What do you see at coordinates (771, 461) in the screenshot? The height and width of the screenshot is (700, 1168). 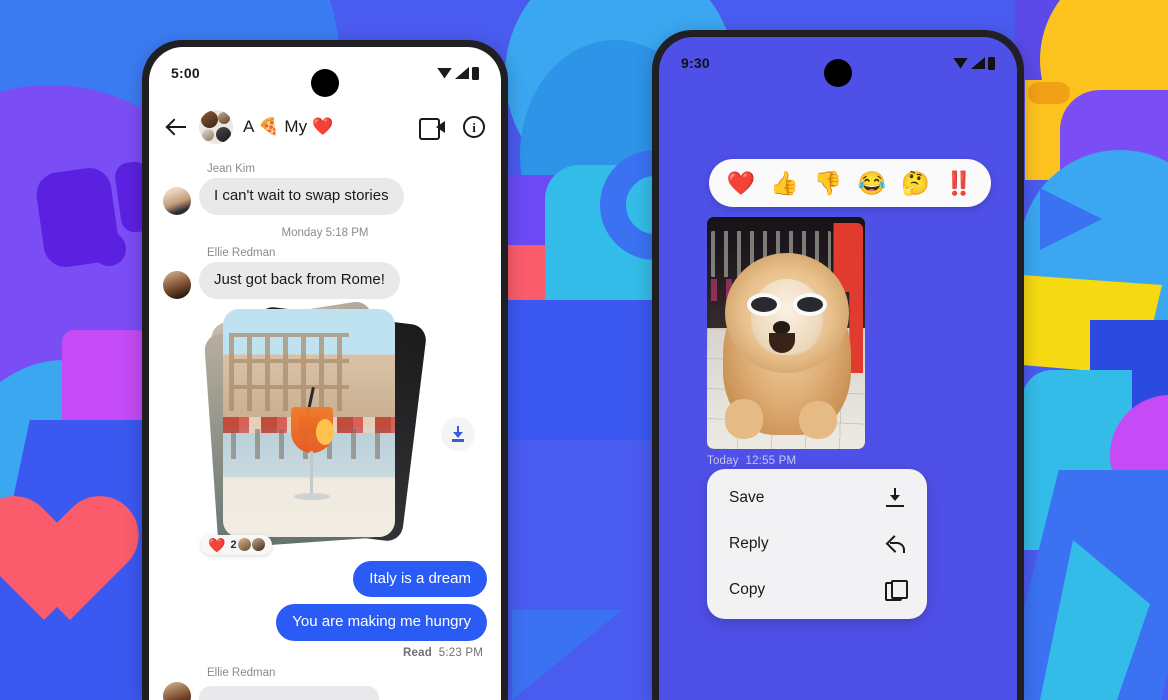 I see `photo-timestamp-time: 12:55 PM` at bounding box center [771, 461].